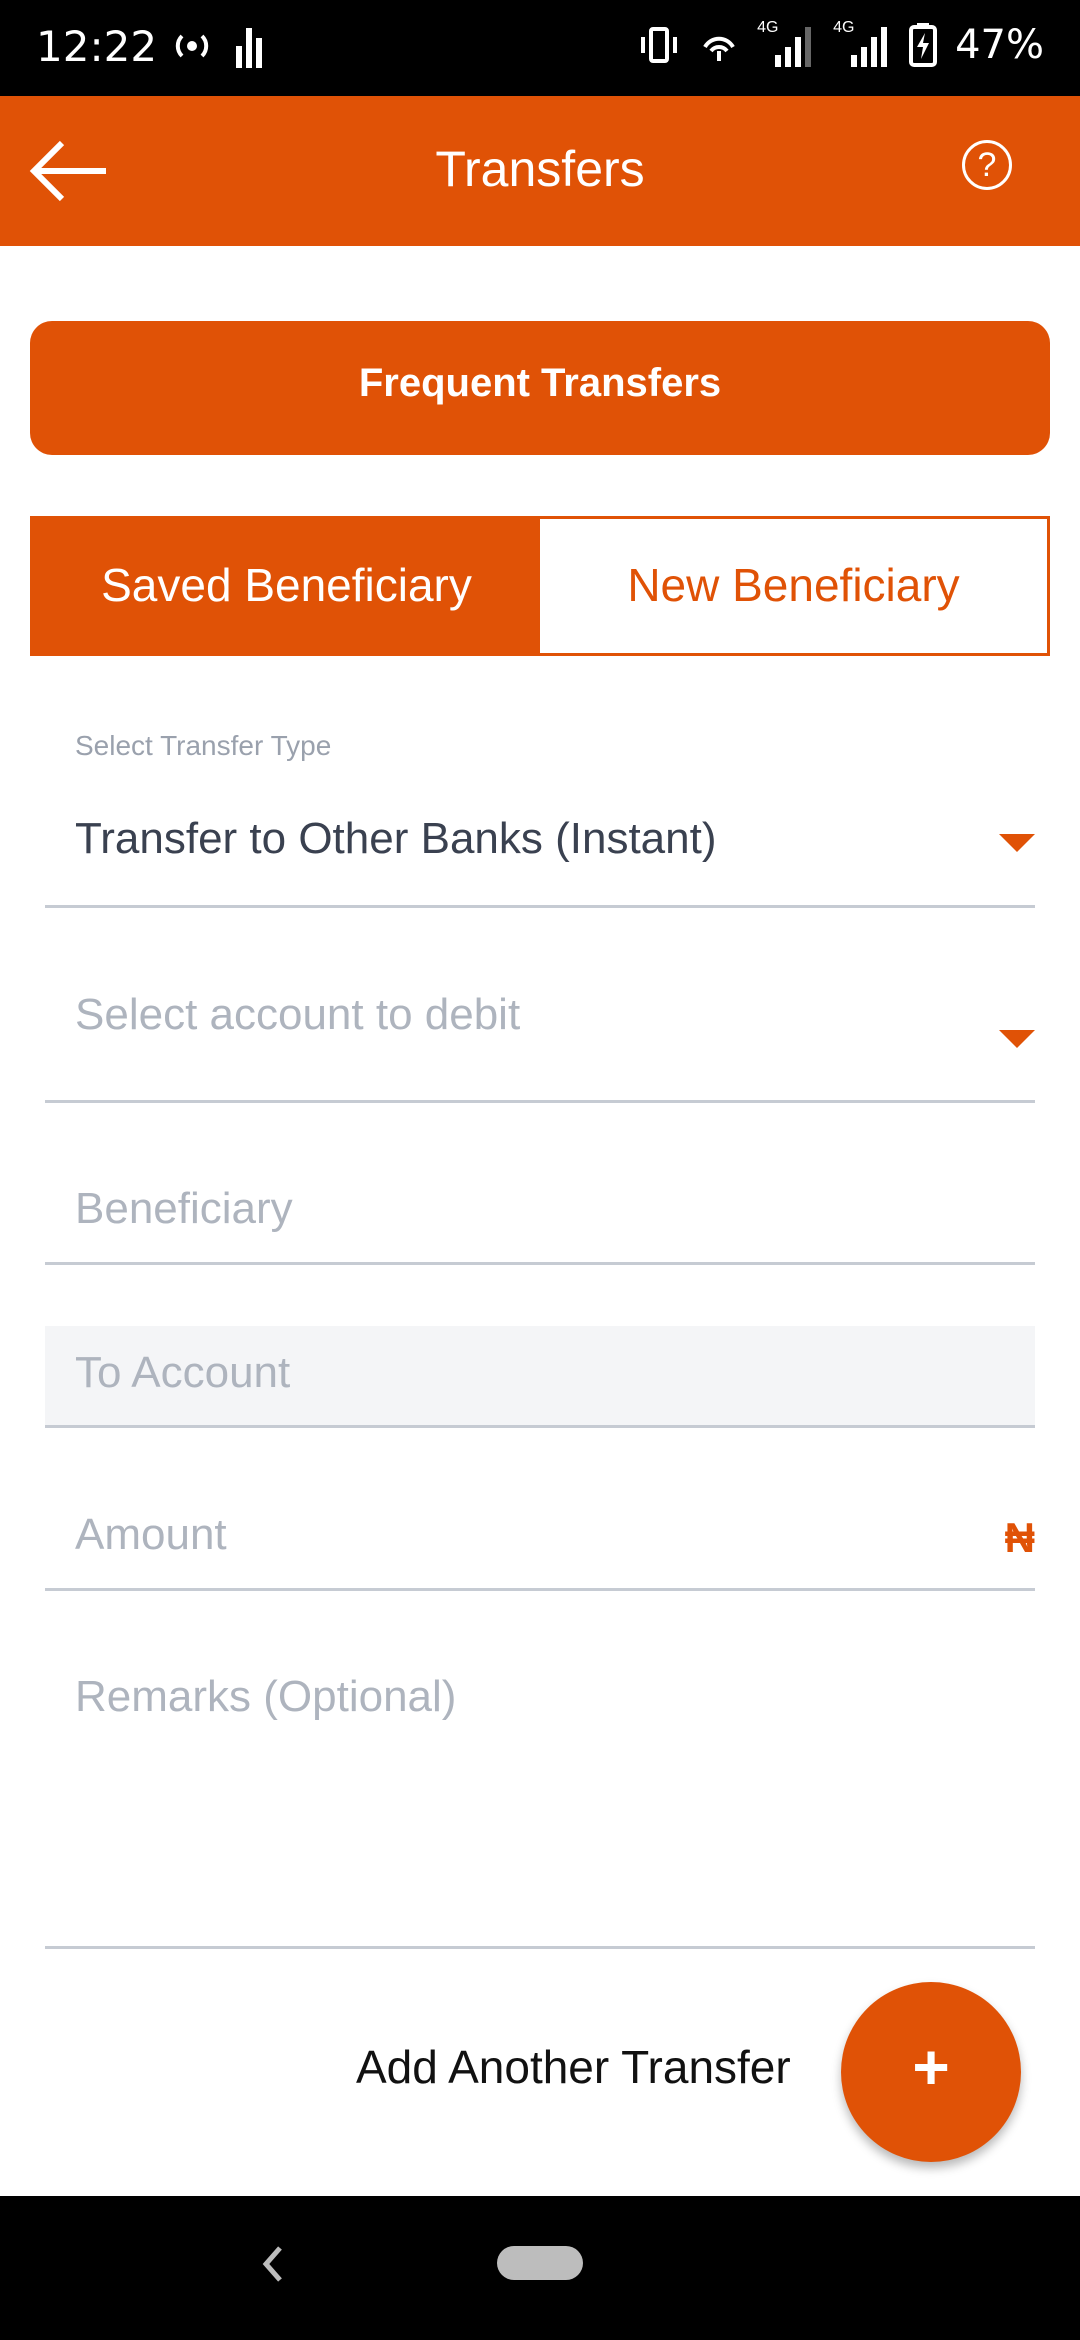 The height and width of the screenshot is (2340, 1080). What do you see at coordinates (659, 45) in the screenshot?
I see `vibrate-icon` at bounding box center [659, 45].